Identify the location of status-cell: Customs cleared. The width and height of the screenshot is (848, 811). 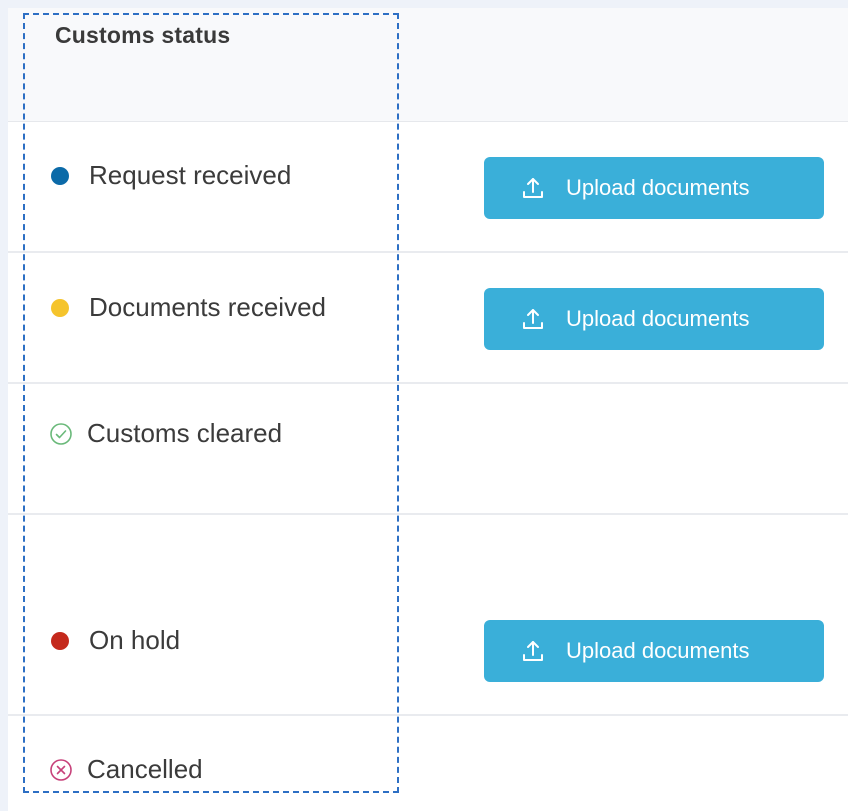
(165, 433).